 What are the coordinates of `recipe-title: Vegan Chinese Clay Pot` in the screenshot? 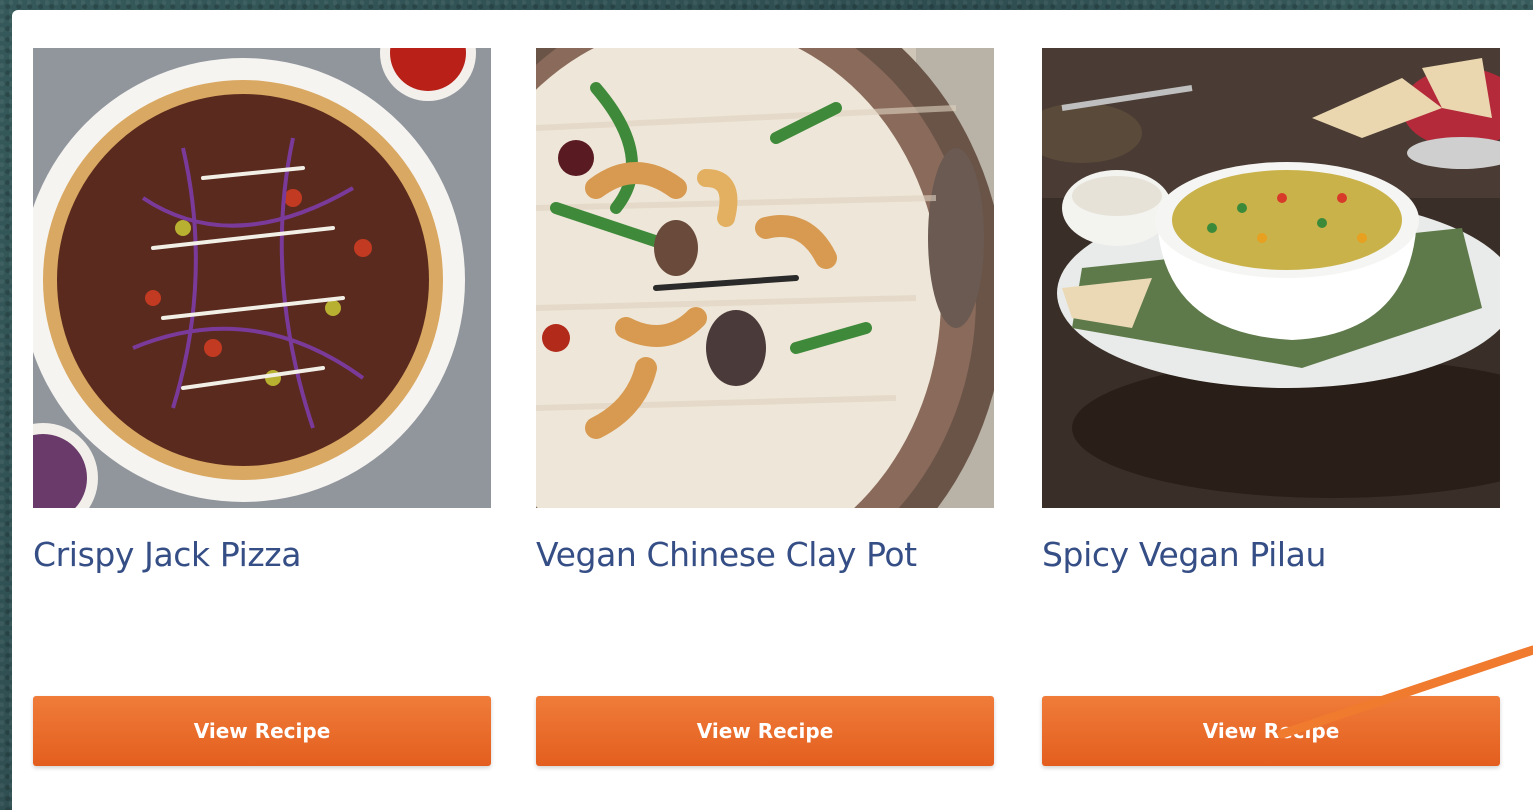 It's located at (726, 554).